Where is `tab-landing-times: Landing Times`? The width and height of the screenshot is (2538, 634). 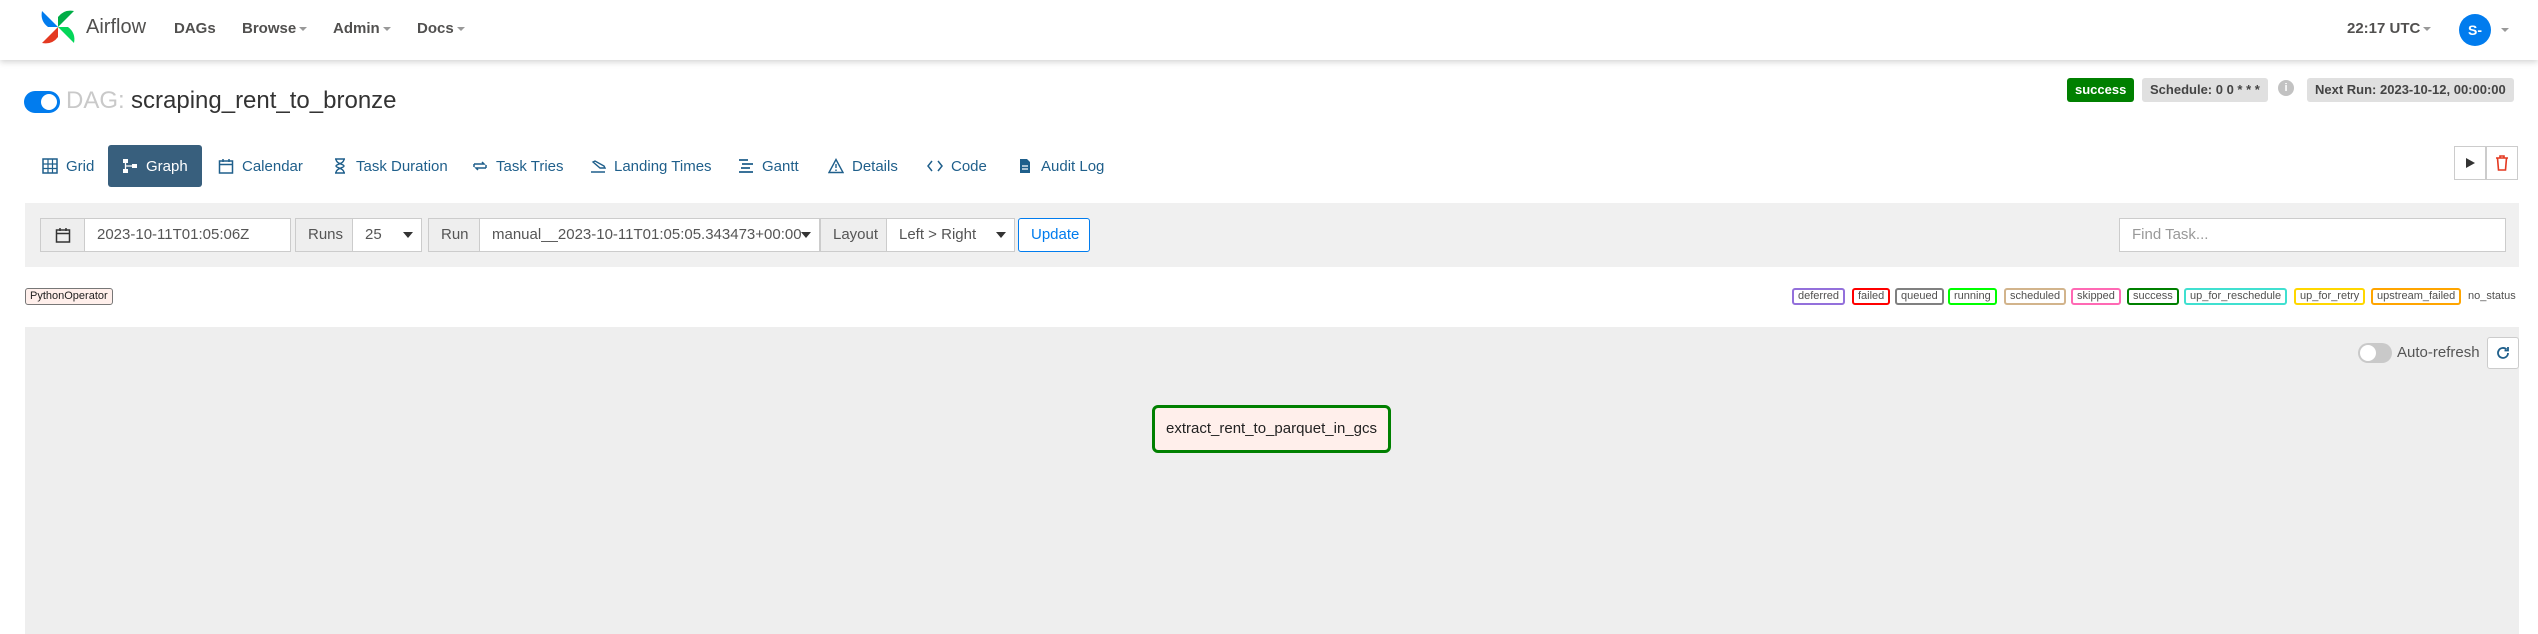
tab-landing-times: Landing Times is located at coordinates (651, 166).